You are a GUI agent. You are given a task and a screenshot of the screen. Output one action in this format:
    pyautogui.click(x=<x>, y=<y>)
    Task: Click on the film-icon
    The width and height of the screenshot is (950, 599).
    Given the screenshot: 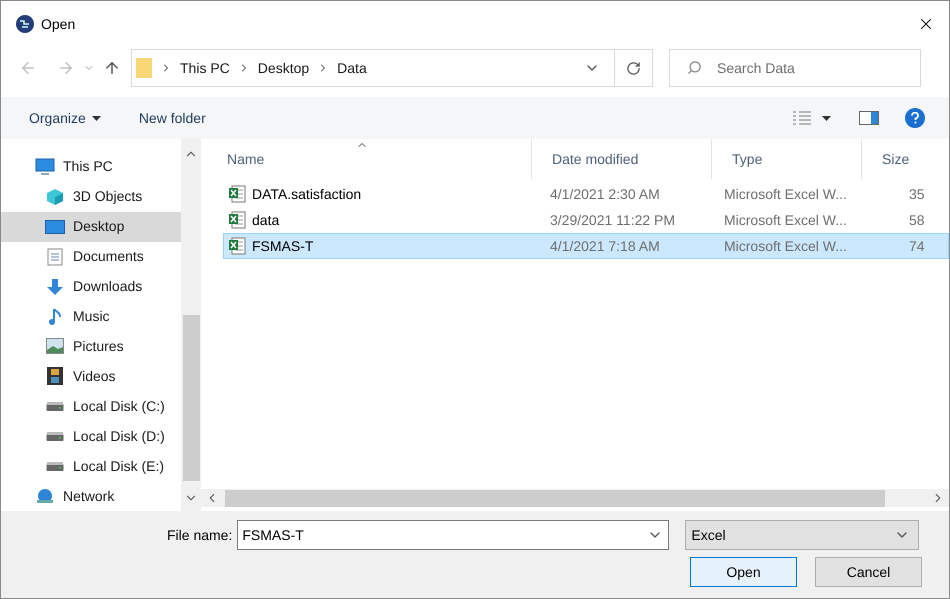 What is the action you would take?
    pyautogui.click(x=55, y=376)
    